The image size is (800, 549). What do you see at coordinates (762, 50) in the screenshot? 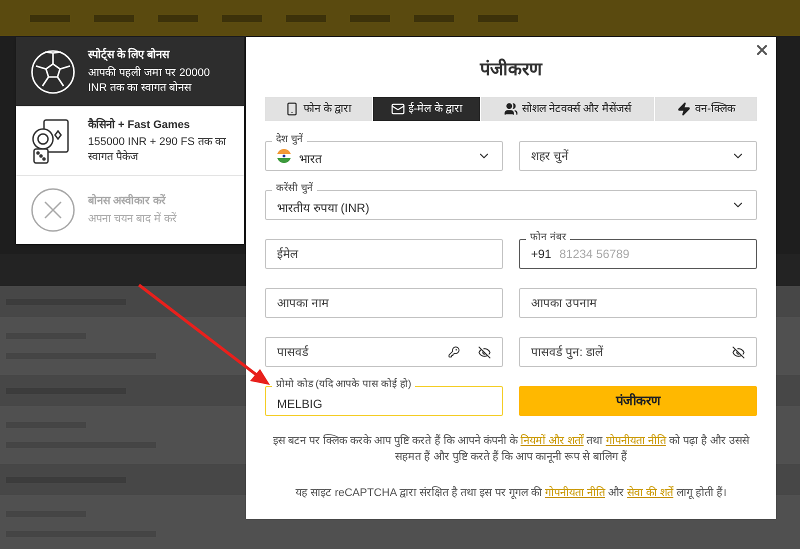
I see `close-icon` at bounding box center [762, 50].